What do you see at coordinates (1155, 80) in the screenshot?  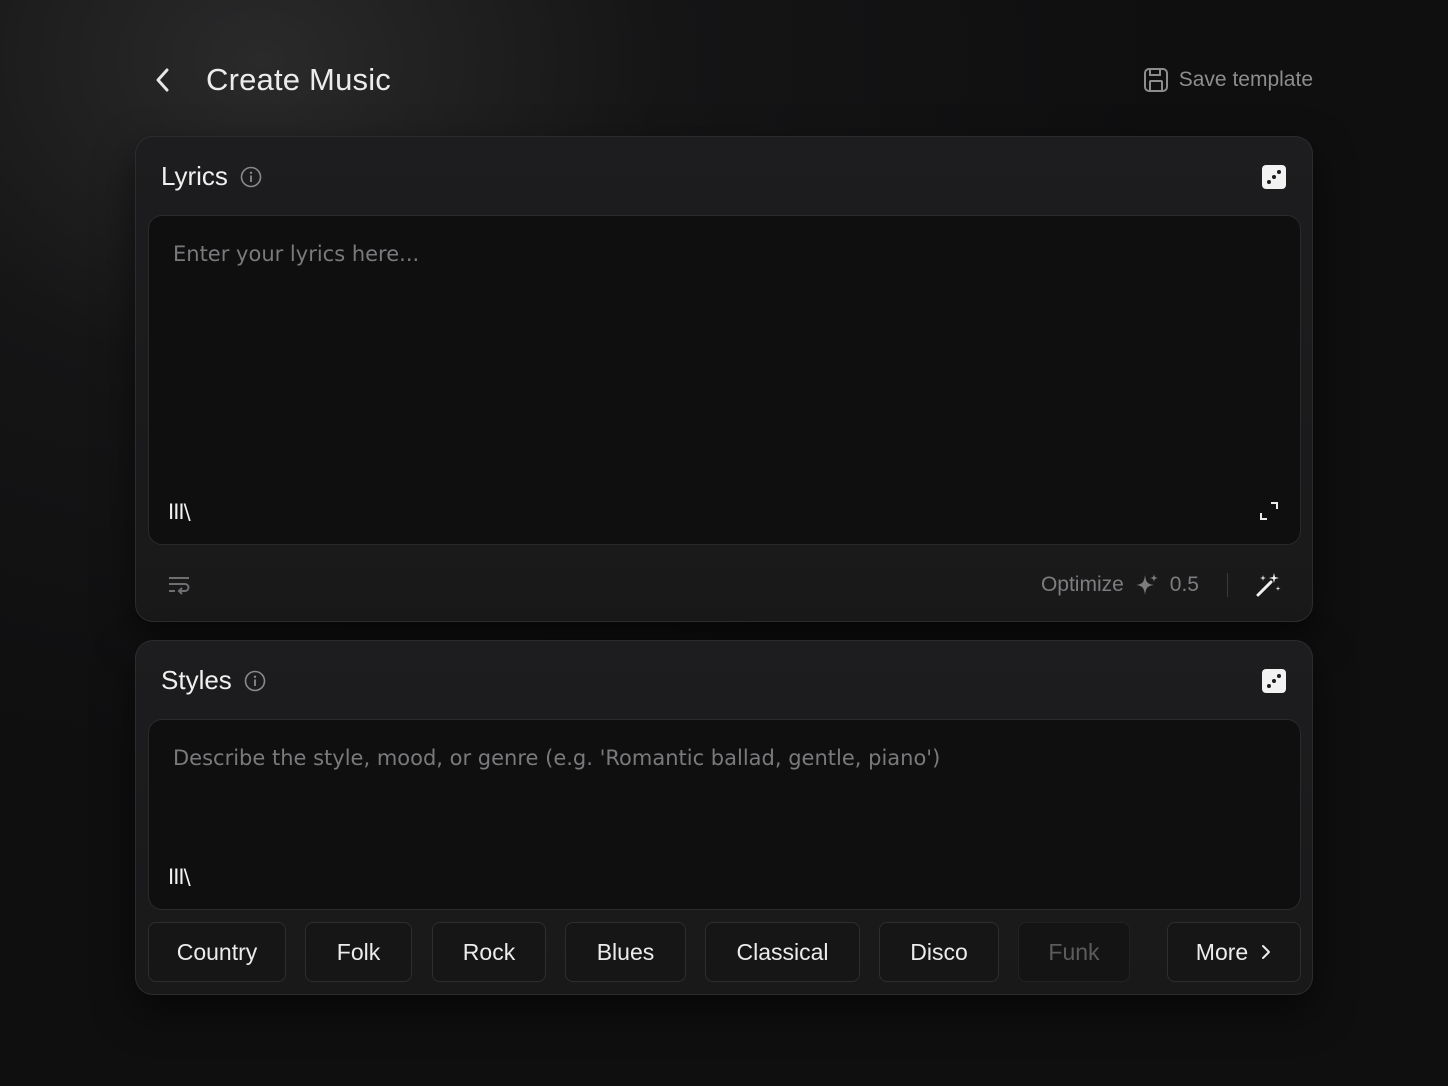 I see `save-icon` at bounding box center [1155, 80].